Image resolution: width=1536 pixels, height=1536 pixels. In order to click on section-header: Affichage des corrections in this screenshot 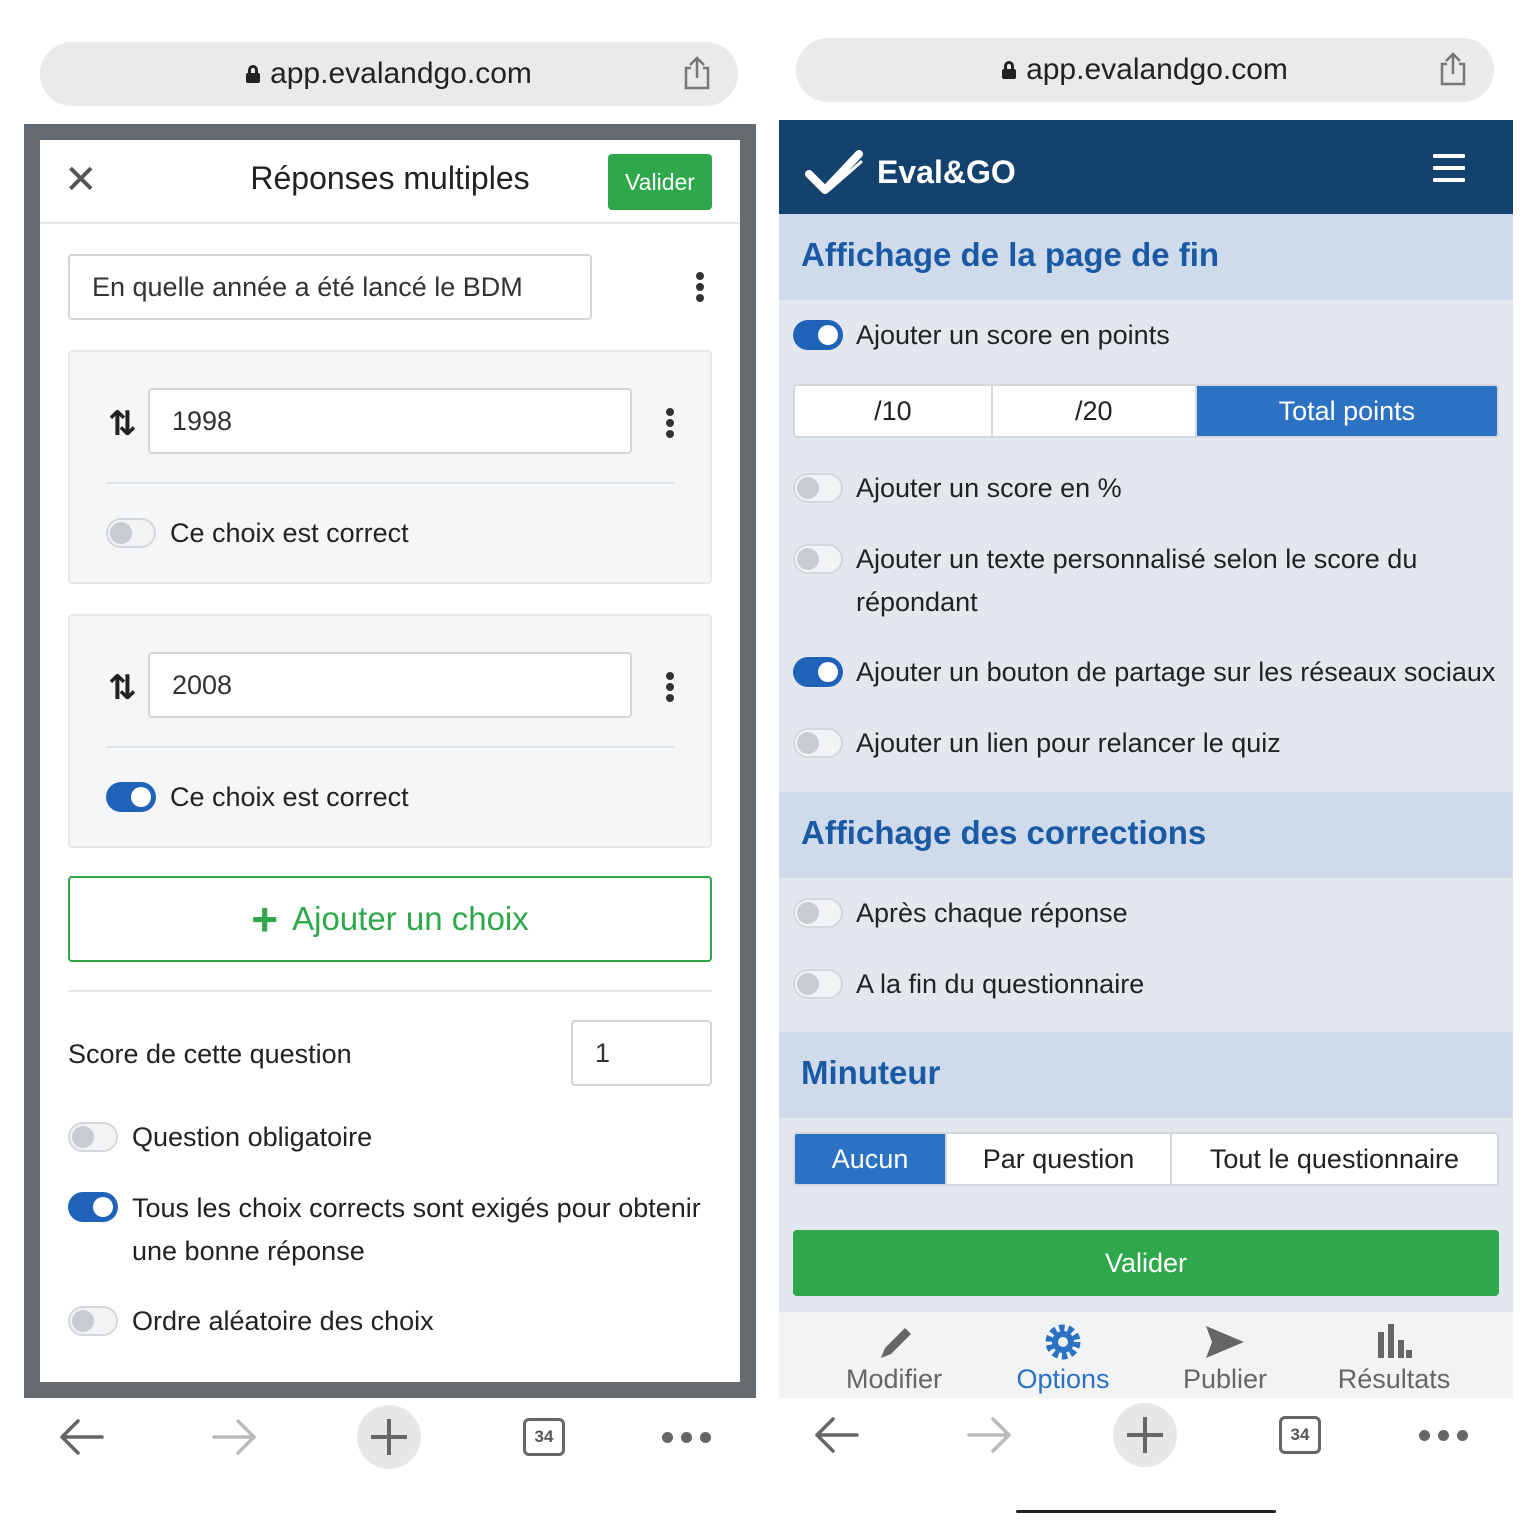, I will do `click(1146, 835)`.